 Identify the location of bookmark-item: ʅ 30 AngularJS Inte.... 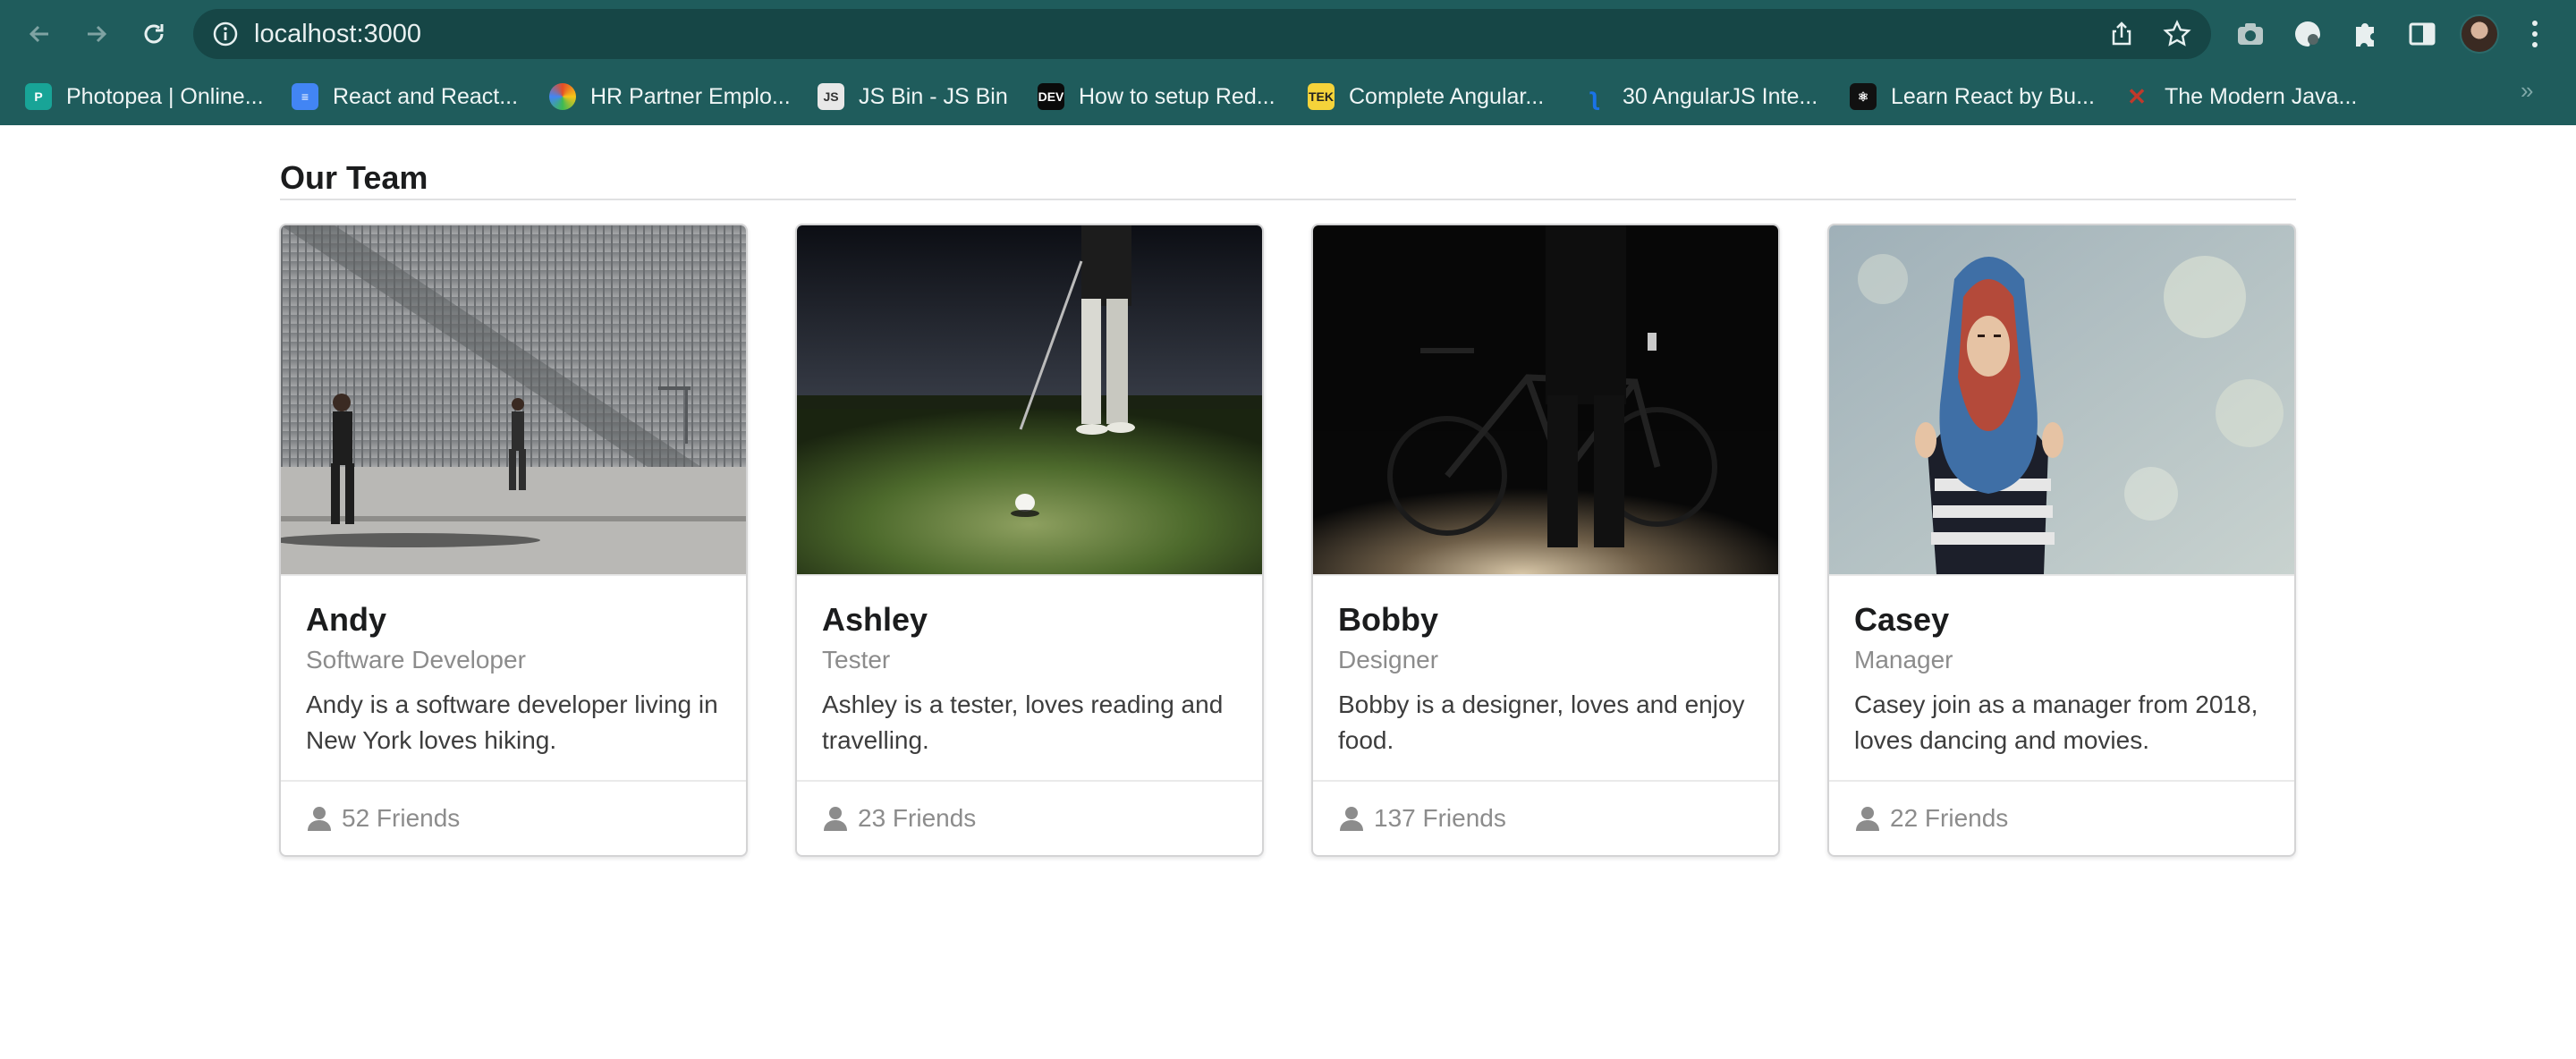
(1699, 96).